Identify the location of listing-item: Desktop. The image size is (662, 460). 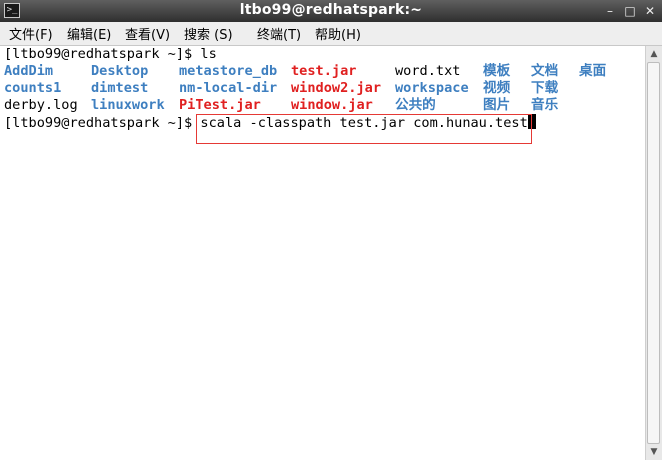
(120, 71).